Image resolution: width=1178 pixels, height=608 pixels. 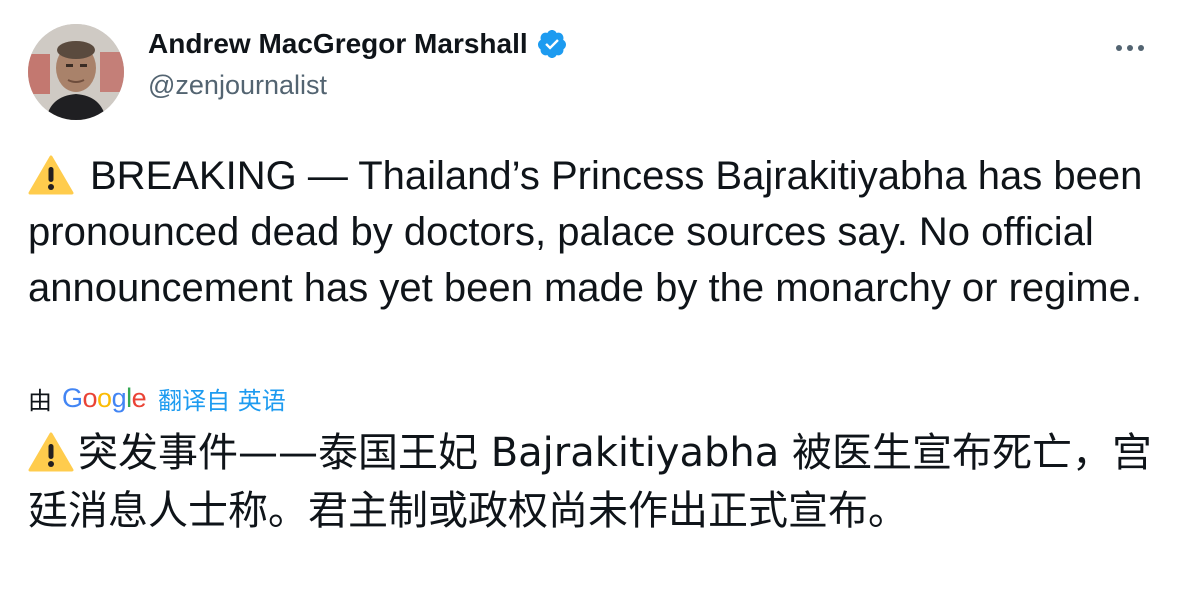 I want to click on google-logo: Google, so click(x=104, y=398).